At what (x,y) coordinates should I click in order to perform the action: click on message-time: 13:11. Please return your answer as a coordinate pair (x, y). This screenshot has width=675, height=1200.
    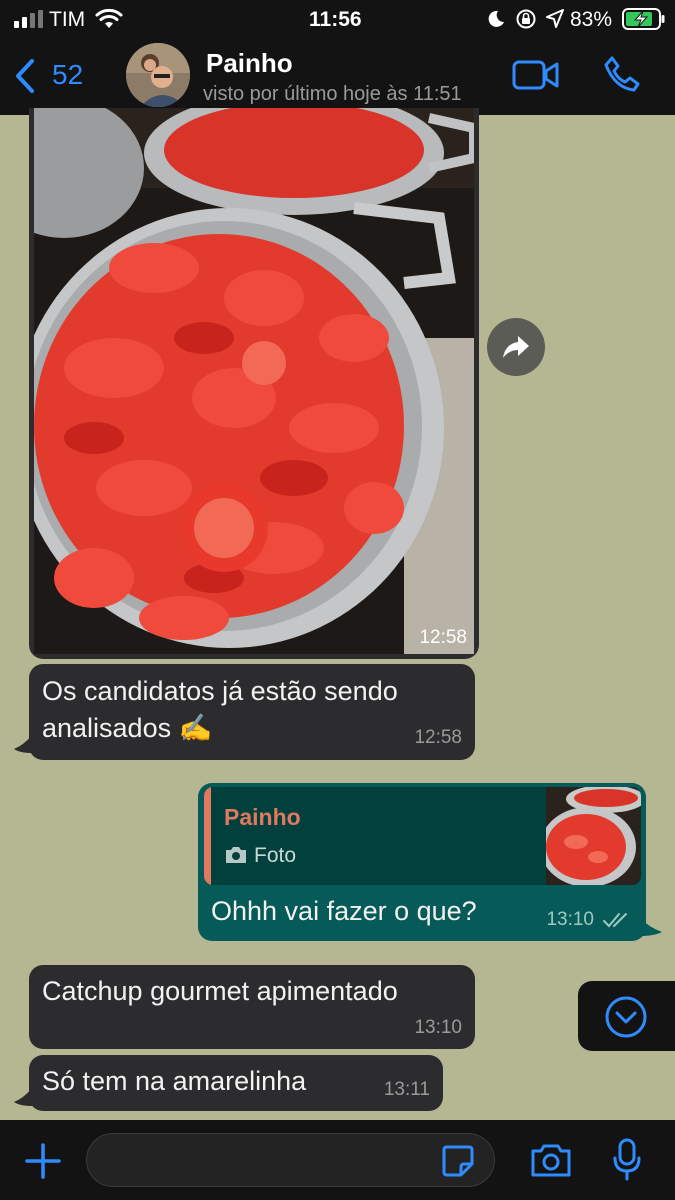
    Looking at the image, I should click on (406, 1089).